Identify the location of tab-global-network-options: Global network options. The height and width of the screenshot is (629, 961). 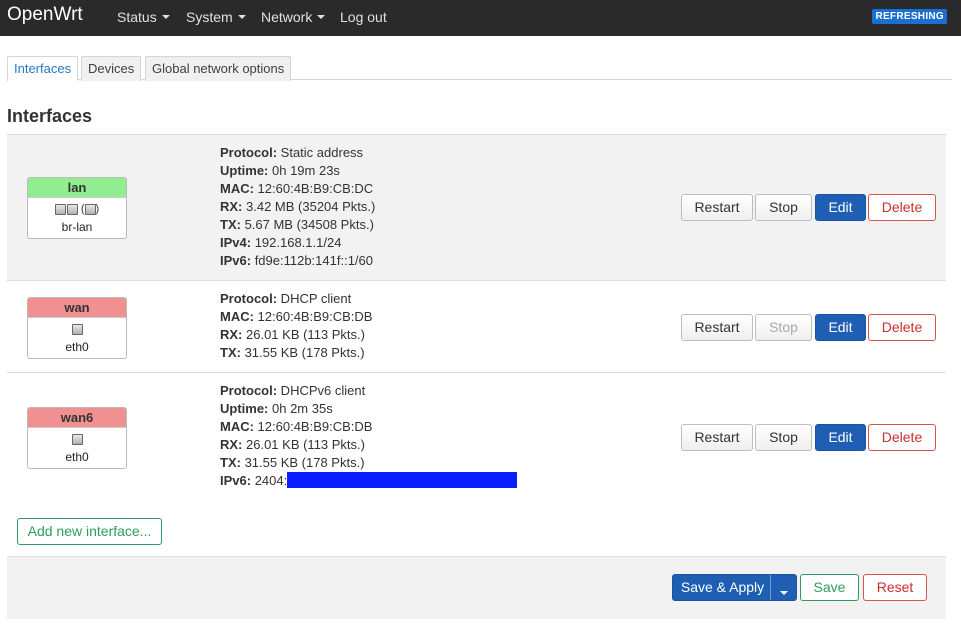
(218, 68).